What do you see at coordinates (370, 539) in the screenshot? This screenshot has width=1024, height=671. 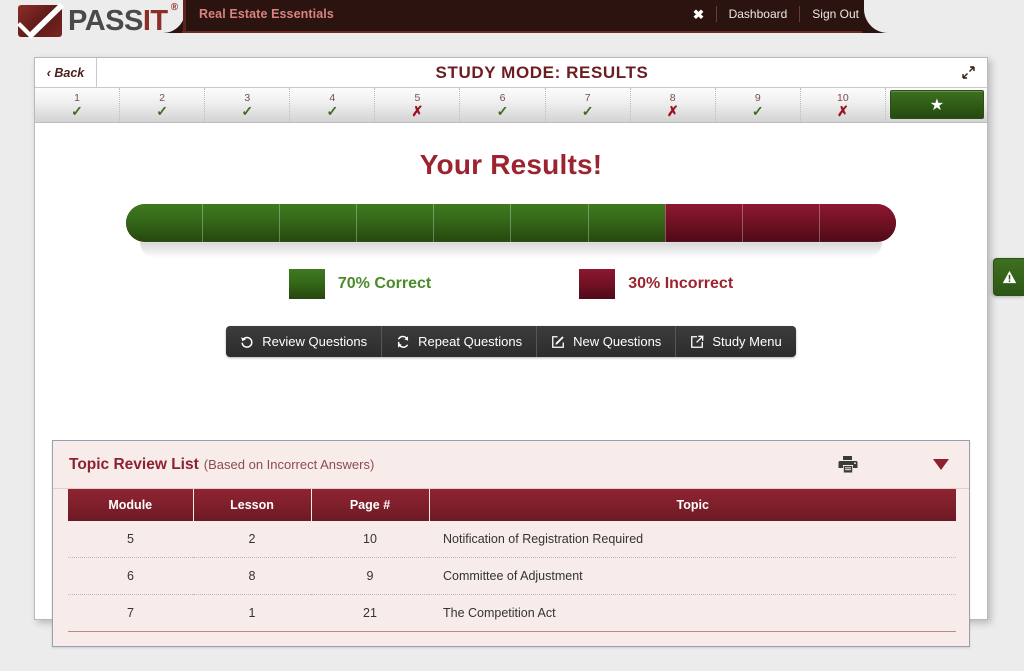 I see `cell-page: 10` at bounding box center [370, 539].